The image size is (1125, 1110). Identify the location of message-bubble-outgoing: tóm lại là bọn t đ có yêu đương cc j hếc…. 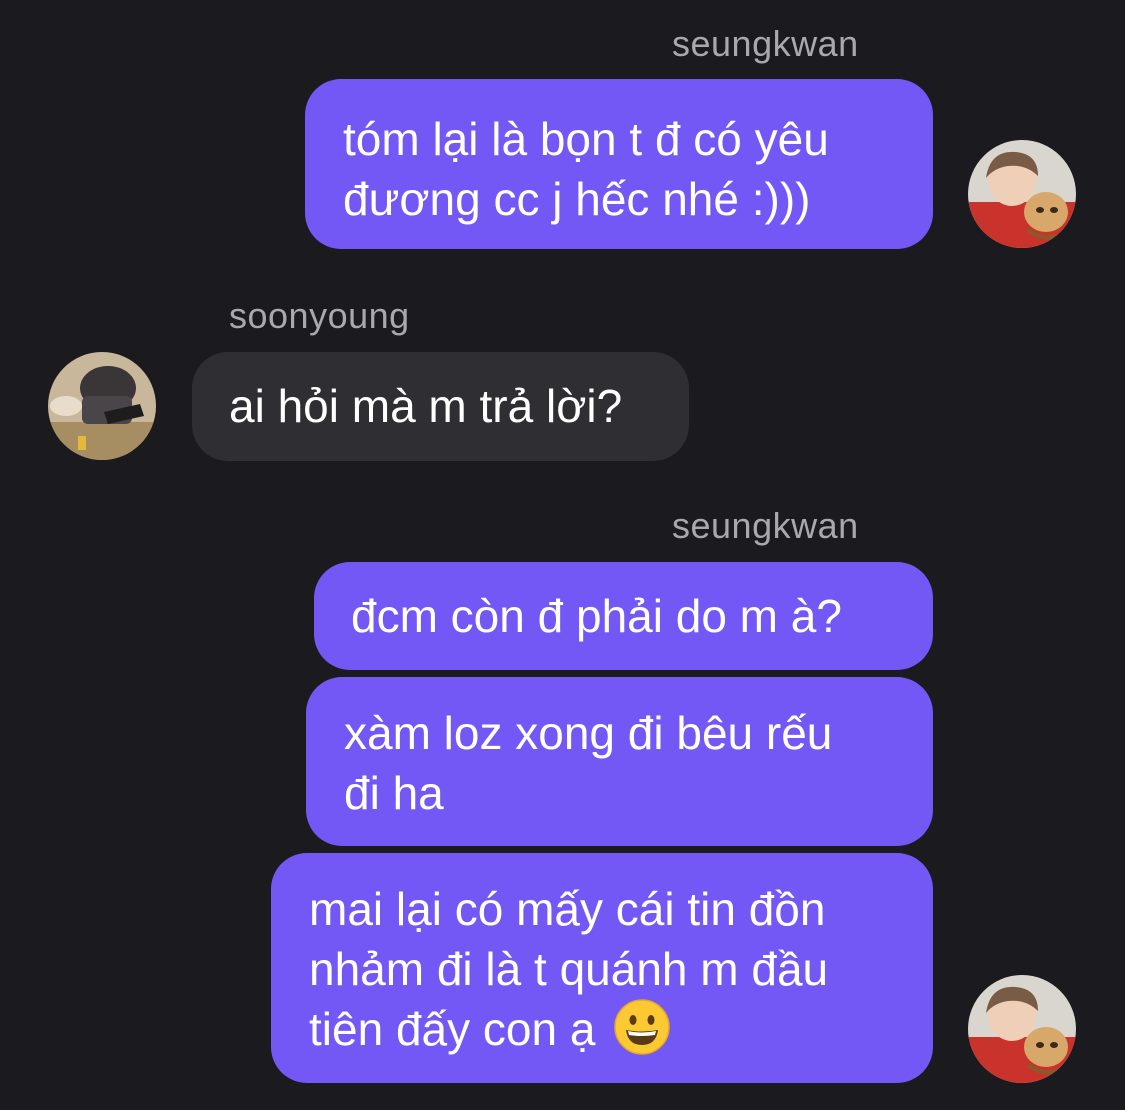
(619, 164).